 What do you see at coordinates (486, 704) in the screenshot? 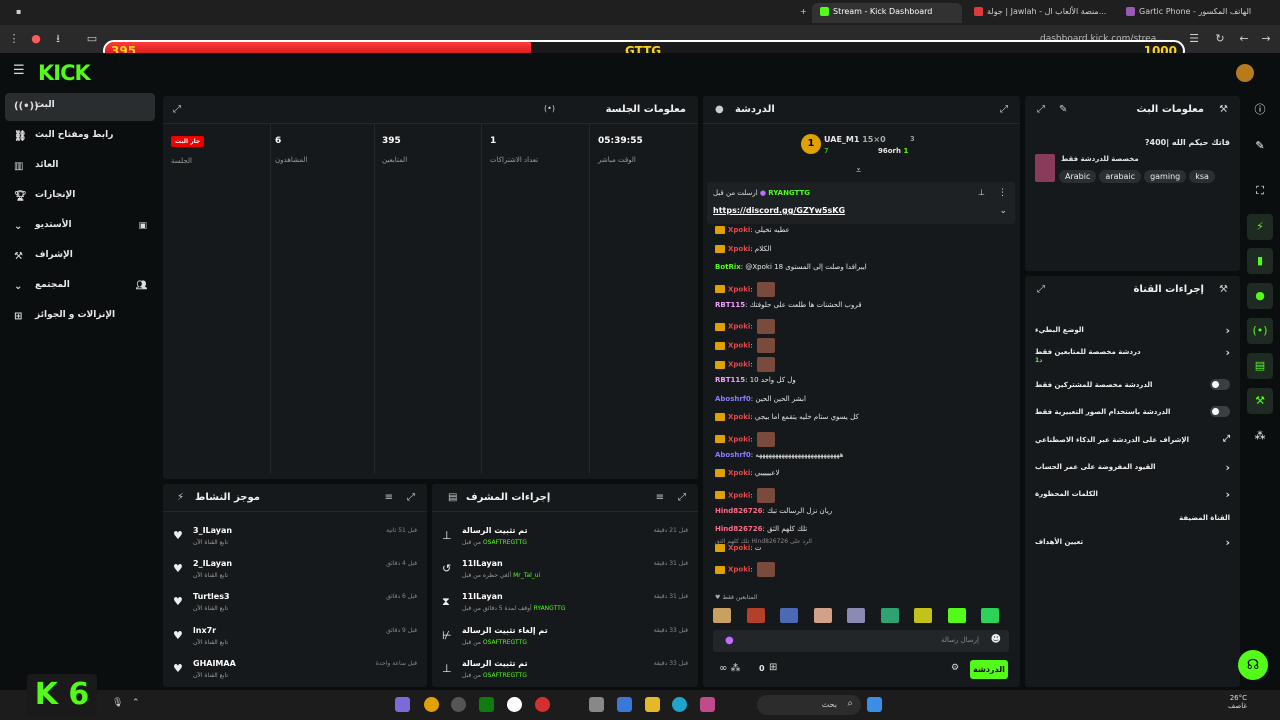
I see `xbox-icon` at bounding box center [486, 704].